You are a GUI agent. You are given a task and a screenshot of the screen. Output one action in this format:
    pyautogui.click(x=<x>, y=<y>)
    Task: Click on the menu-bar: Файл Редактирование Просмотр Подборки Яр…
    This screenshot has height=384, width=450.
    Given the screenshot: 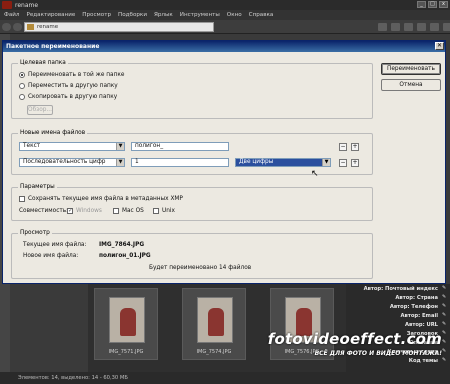 What is the action you would take?
    pyautogui.click(x=225, y=15)
    